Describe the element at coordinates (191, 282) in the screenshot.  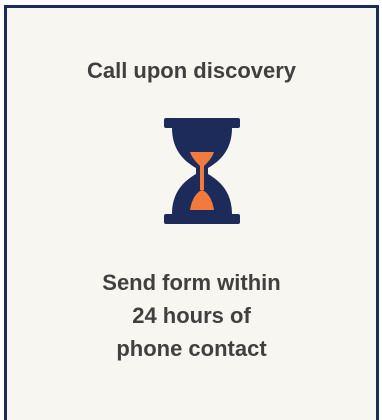
I see `instruction-line: Send form within` at that location.